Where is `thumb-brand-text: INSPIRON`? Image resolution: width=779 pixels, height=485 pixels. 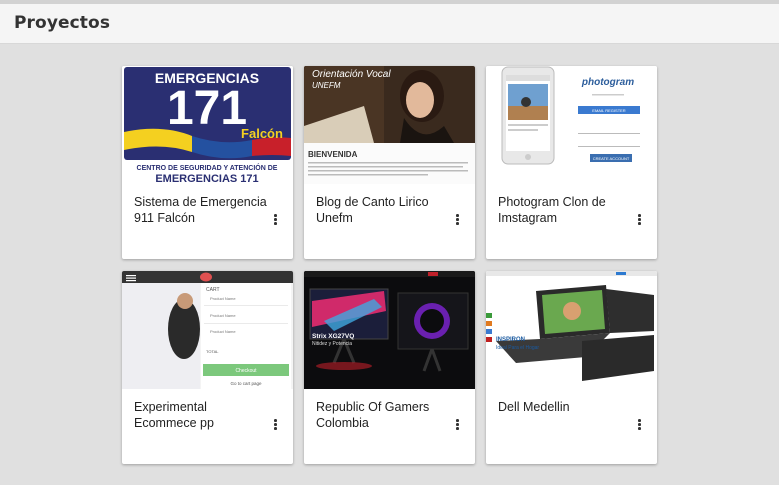 thumb-brand-text: INSPIRON is located at coordinates (510, 340).